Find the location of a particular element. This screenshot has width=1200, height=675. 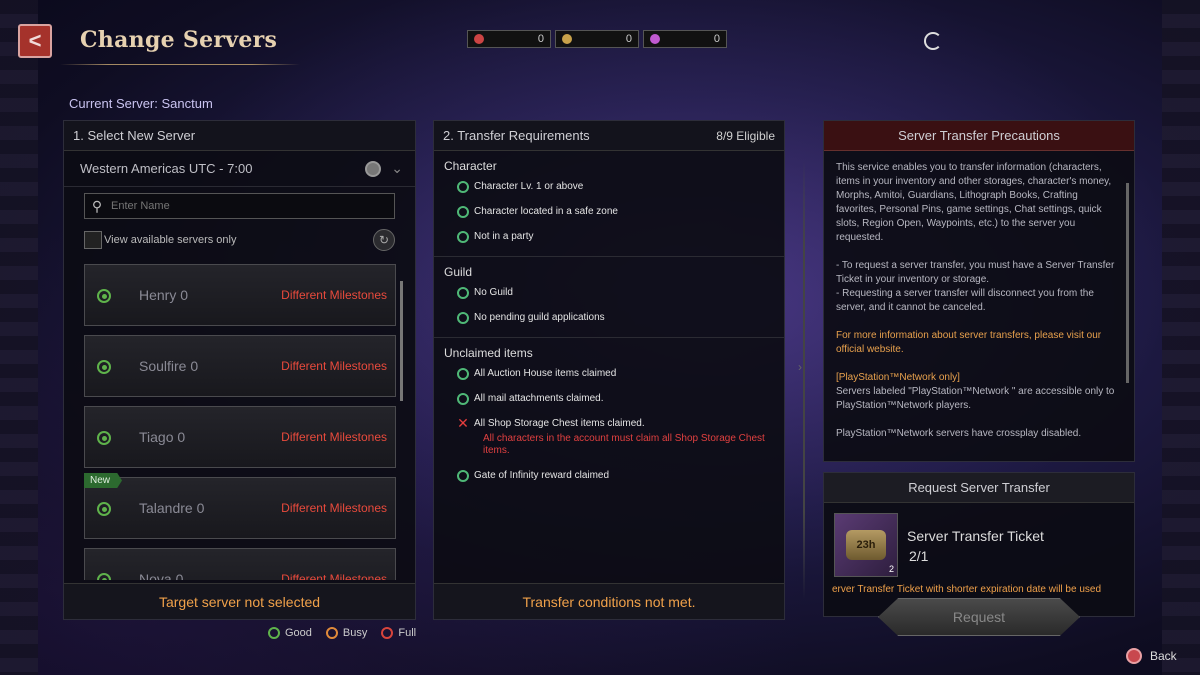

new-badge: New is located at coordinates (103, 480).